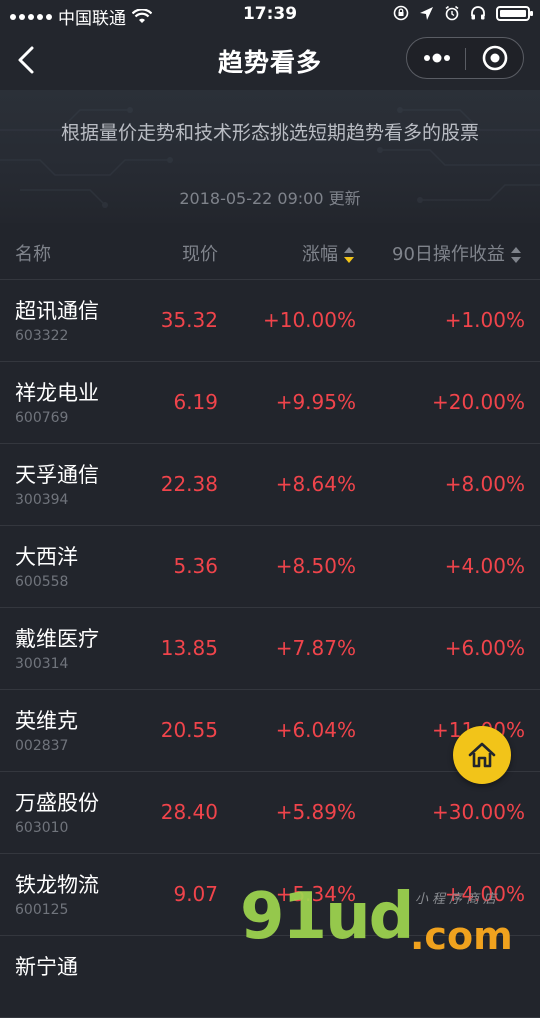 The height and width of the screenshot is (1018, 540). Describe the element at coordinates (270, 403) in the screenshot. I see `stock-row: 祥龙电业 600769 6.19 +9.95% +20.00%` at that location.